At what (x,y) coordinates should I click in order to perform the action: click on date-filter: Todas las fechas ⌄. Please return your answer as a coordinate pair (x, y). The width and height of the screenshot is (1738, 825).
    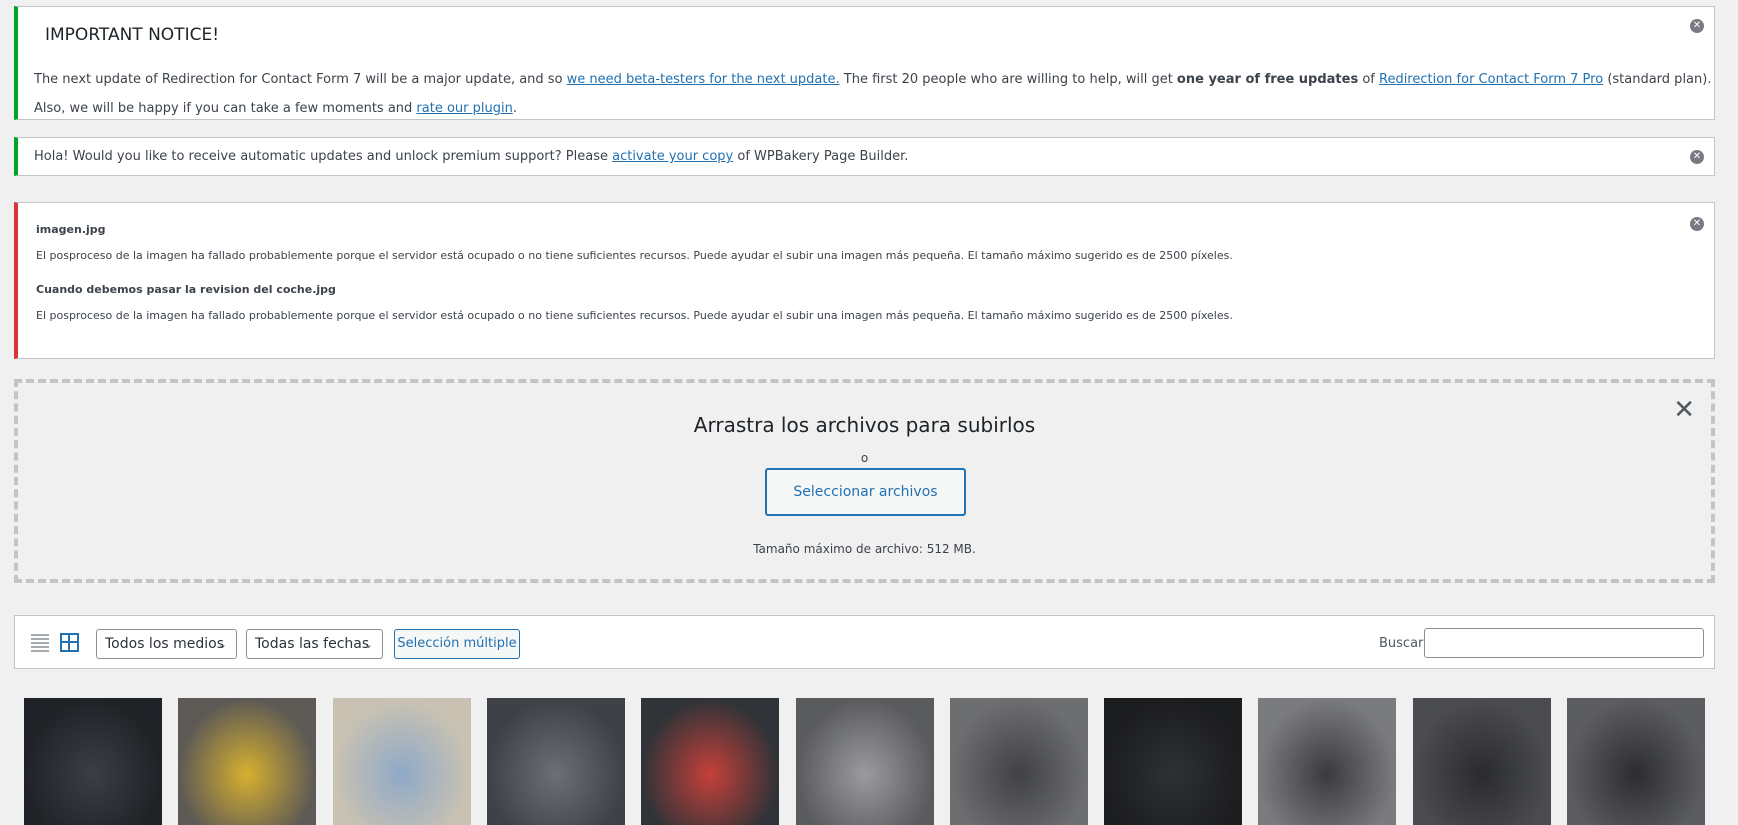
    Looking at the image, I should click on (314, 644).